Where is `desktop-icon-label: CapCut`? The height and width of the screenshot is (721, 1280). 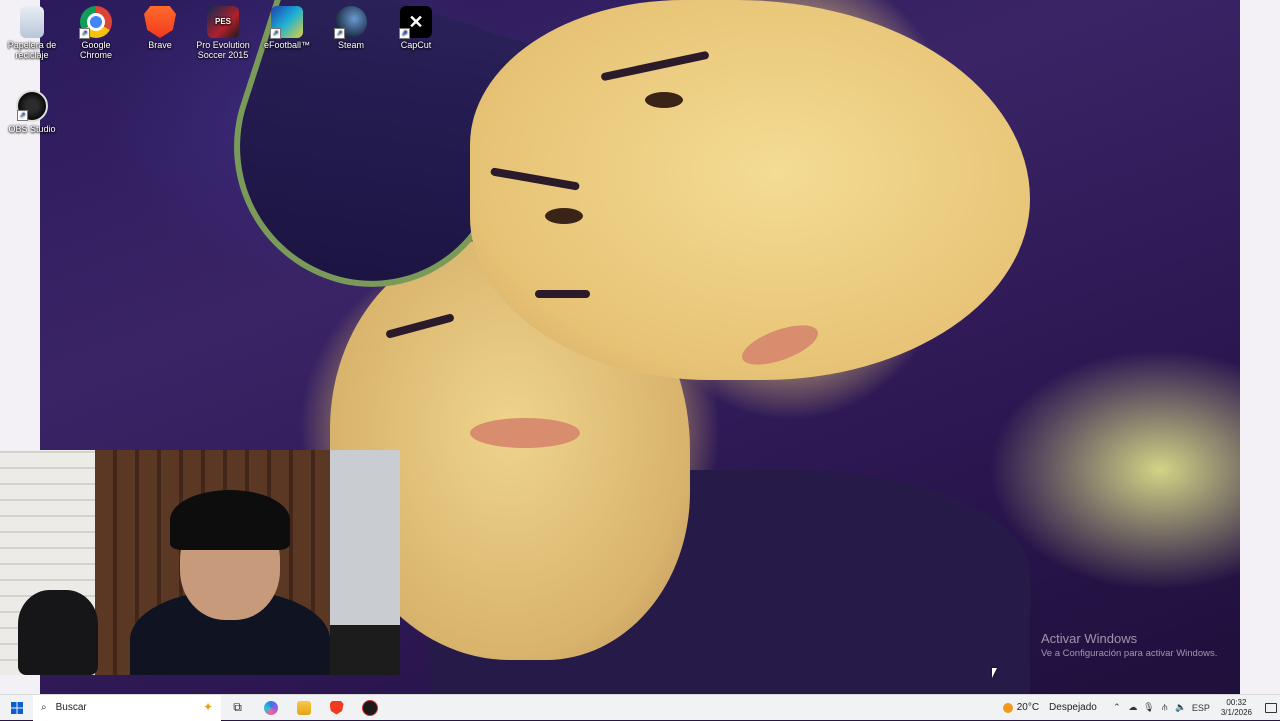
desktop-icon-label: CapCut is located at coordinates (416, 45).